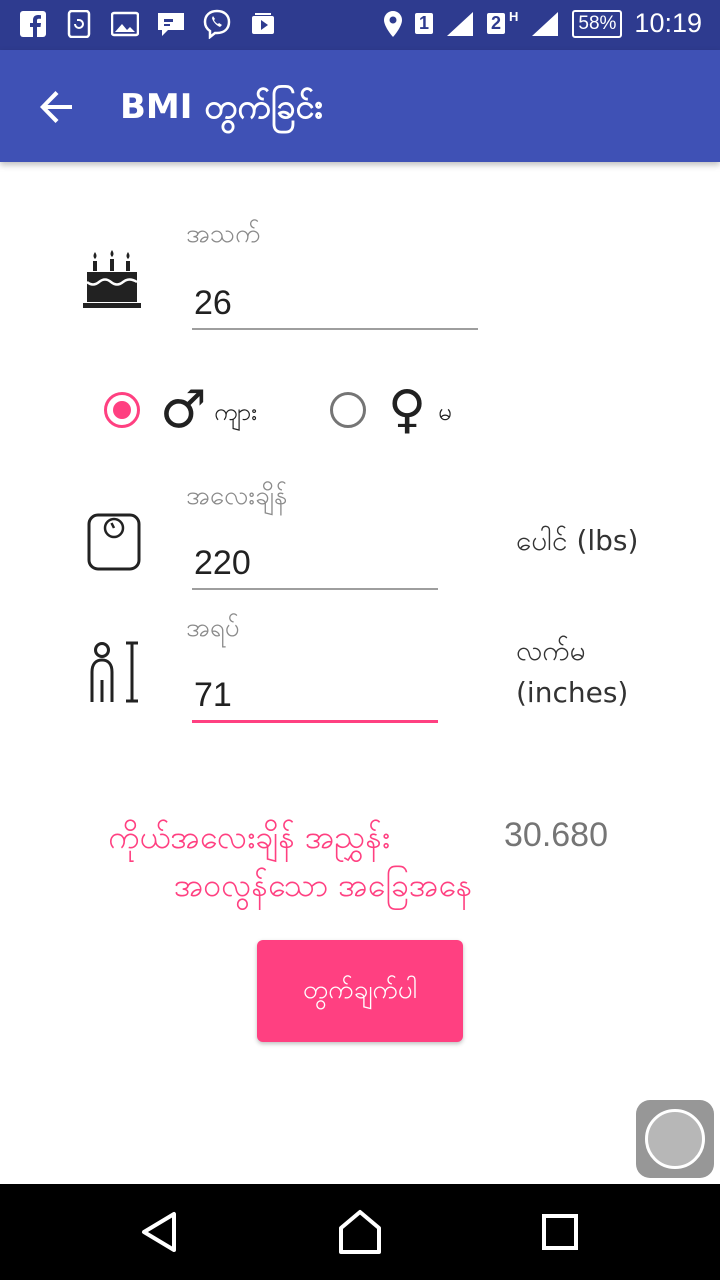 This screenshot has height=1280, width=720. Describe the element at coordinates (122, 410) in the screenshot. I see `male-radio` at that location.